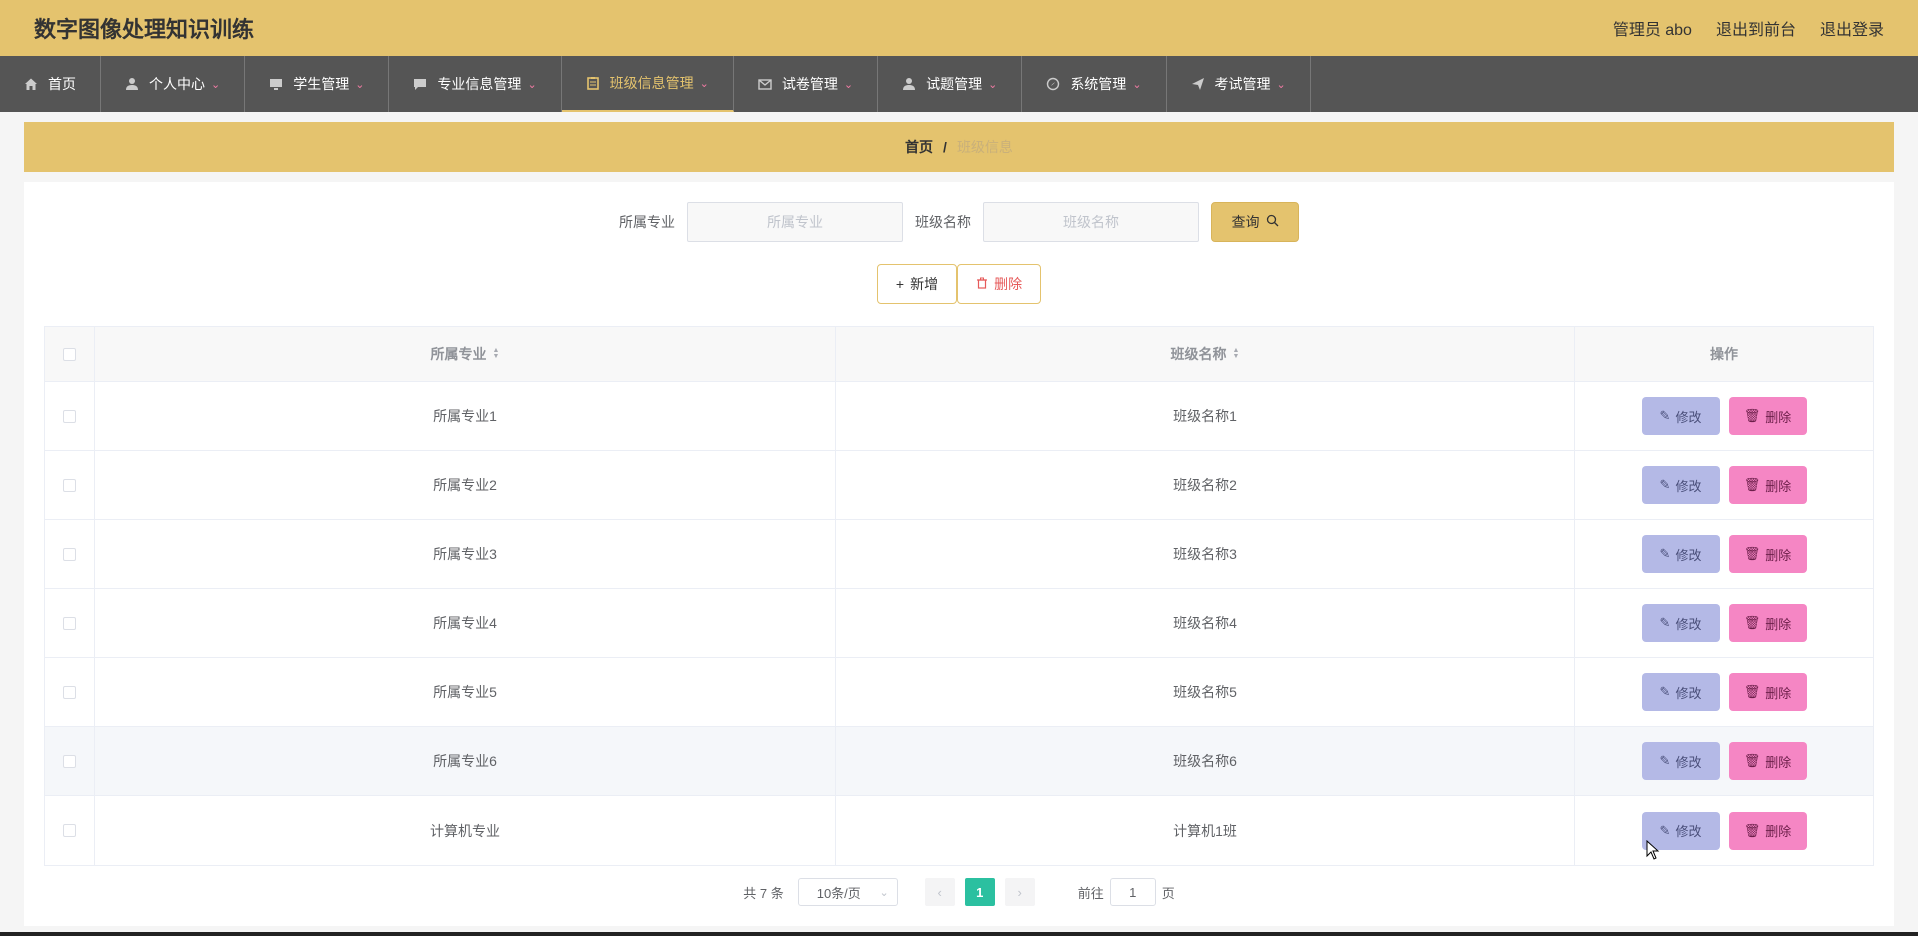 The image size is (1918, 936). I want to click on table-row: 所属专业6 班级名称6 ✎ 修改 🗑 删除, so click(959, 761).